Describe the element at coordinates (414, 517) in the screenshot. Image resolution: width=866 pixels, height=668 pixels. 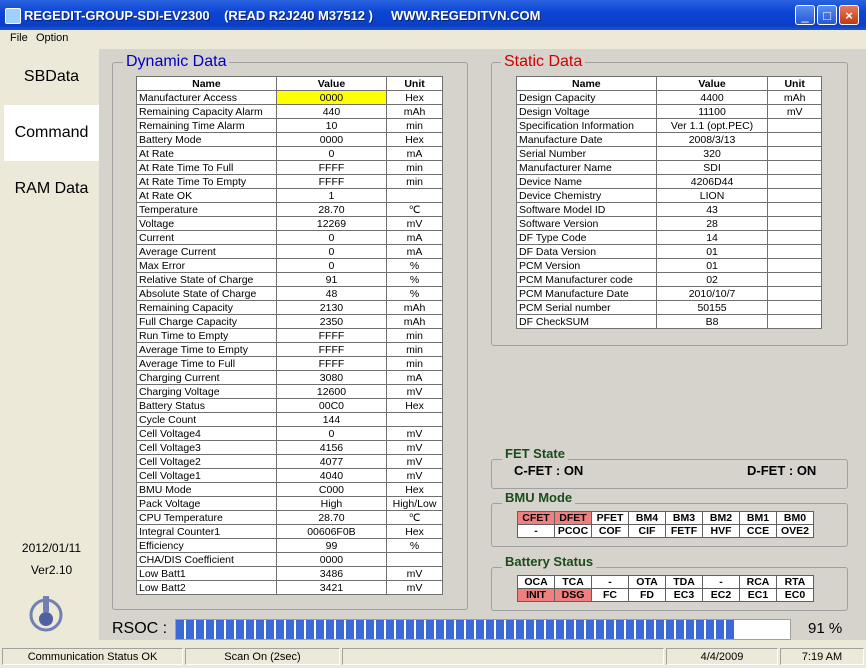
I see `cell-unit: ℃` at that location.